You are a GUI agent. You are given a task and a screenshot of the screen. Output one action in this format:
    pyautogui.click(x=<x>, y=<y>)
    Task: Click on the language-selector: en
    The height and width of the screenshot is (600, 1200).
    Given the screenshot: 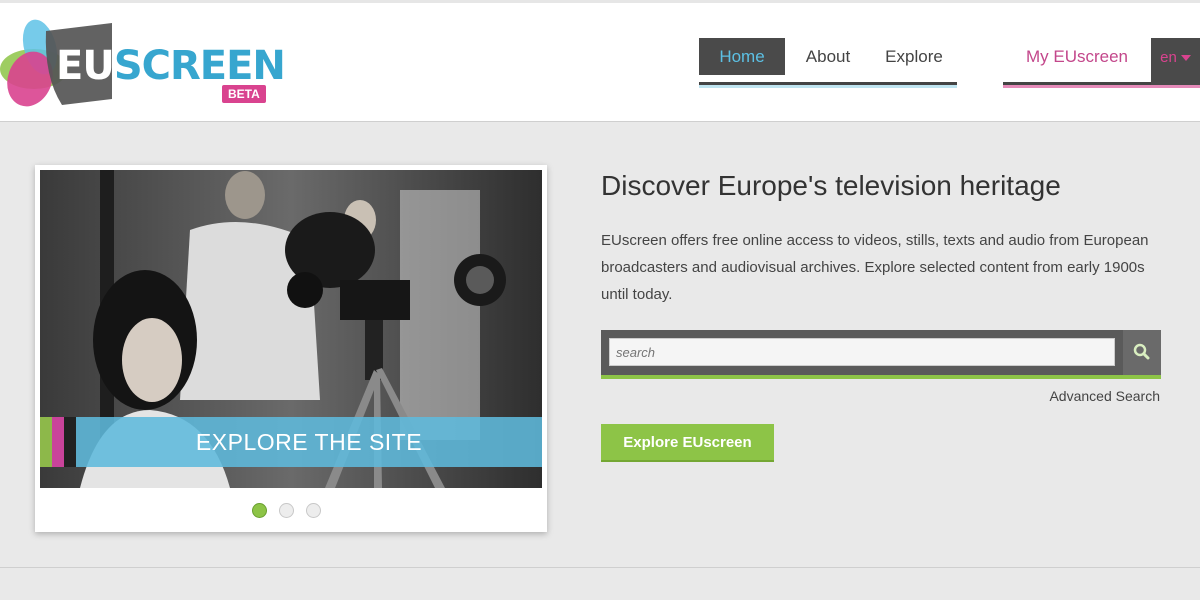 What is the action you would take?
    pyautogui.click(x=1175, y=61)
    